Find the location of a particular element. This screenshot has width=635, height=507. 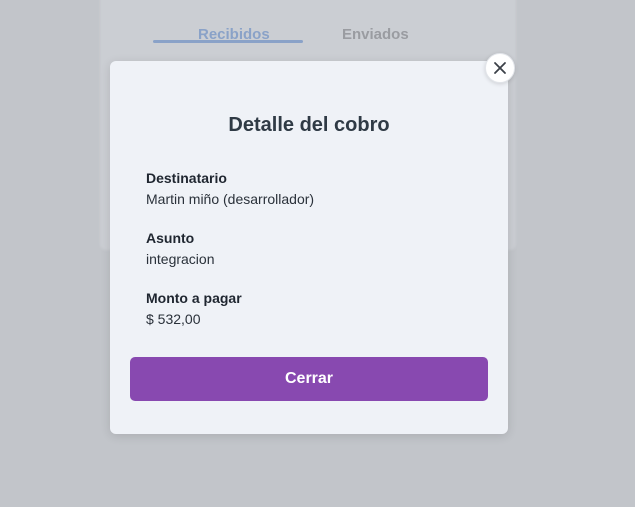

close-icon is located at coordinates (500, 68).